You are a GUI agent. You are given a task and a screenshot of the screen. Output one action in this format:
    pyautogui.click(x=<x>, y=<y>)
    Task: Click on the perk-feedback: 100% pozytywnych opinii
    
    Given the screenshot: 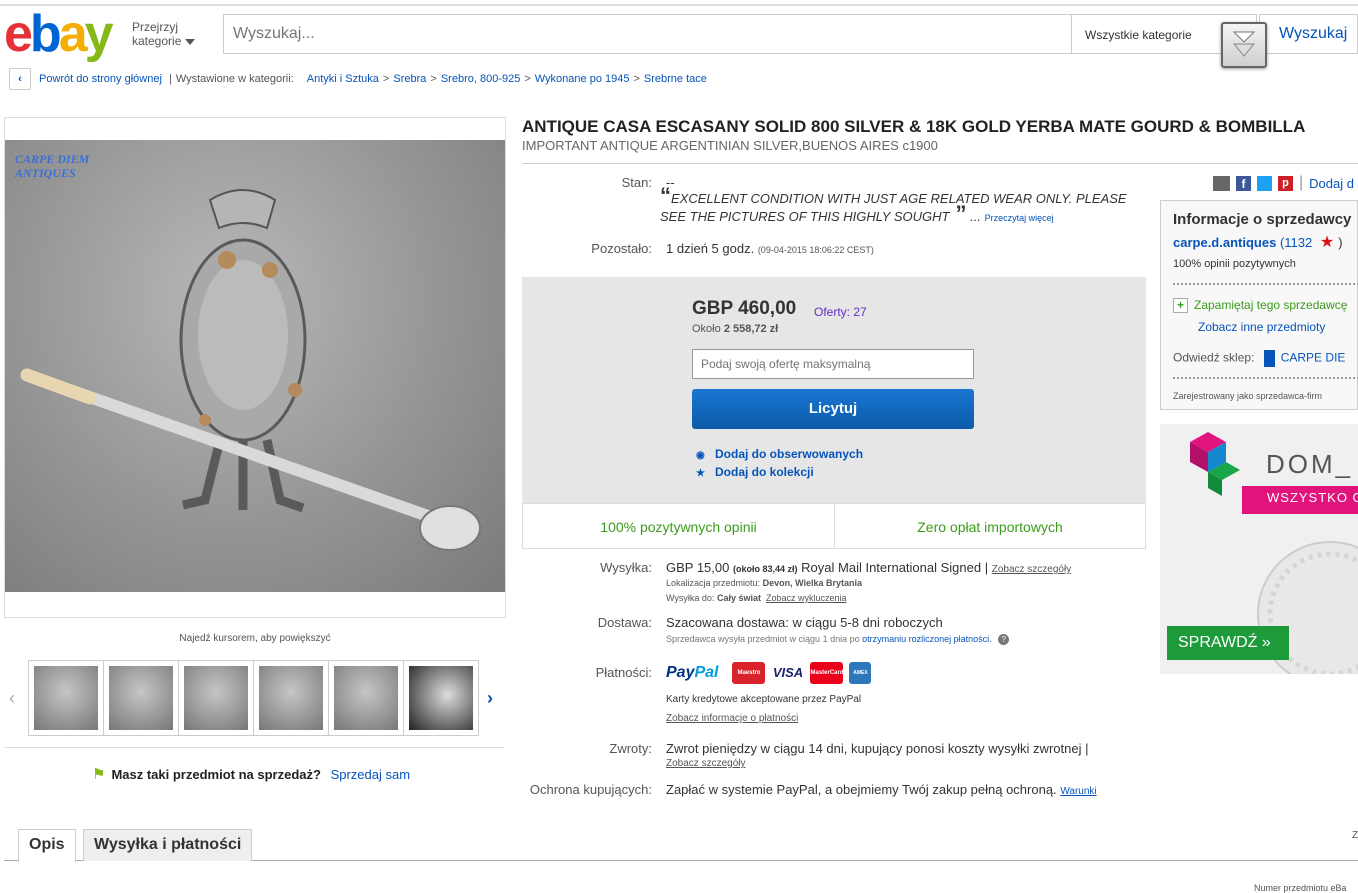 What is the action you would take?
    pyautogui.click(x=678, y=526)
    